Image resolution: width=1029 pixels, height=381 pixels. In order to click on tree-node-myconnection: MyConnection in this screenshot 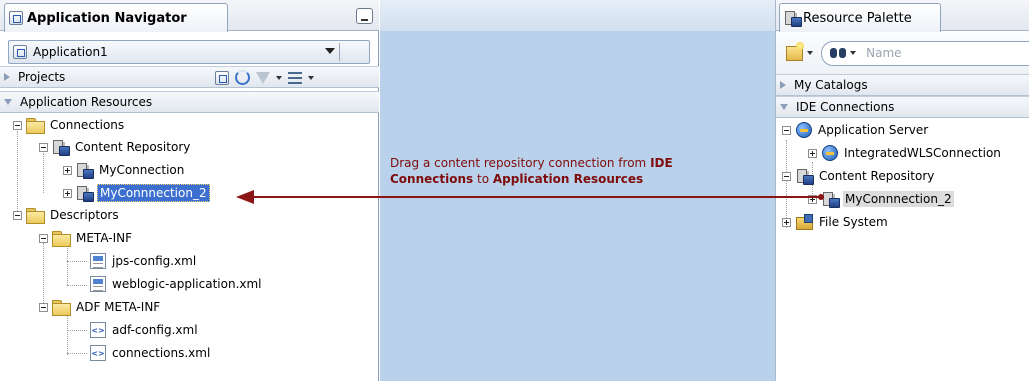, I will do `click(131, 170)`.